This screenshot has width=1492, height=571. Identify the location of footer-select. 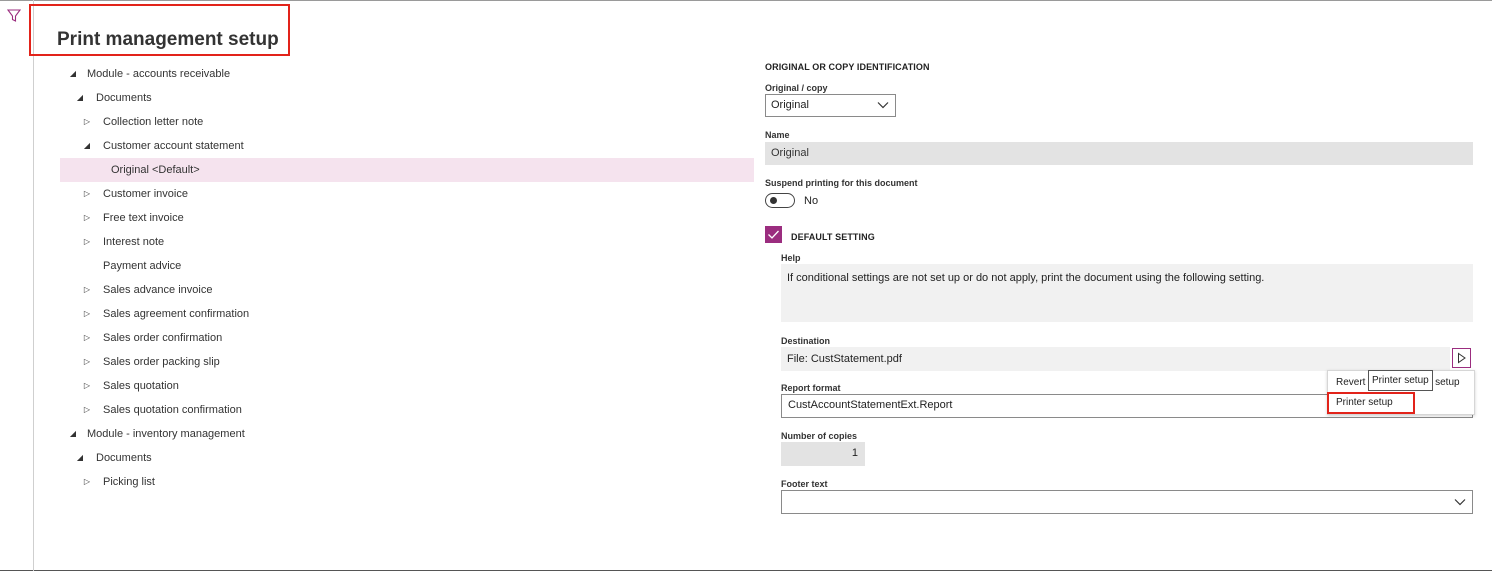
(1127, 502).